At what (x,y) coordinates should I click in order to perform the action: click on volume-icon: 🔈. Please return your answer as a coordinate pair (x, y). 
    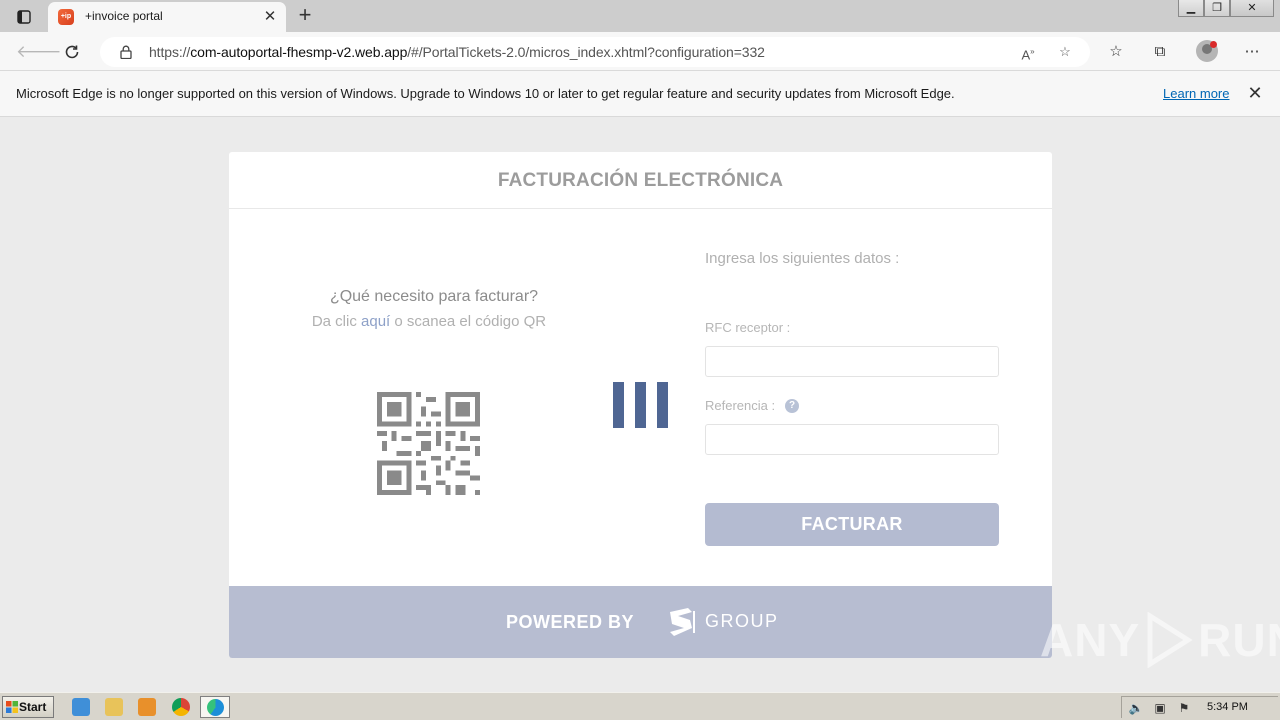
    Looking at the image, I should click on (1136, 708).